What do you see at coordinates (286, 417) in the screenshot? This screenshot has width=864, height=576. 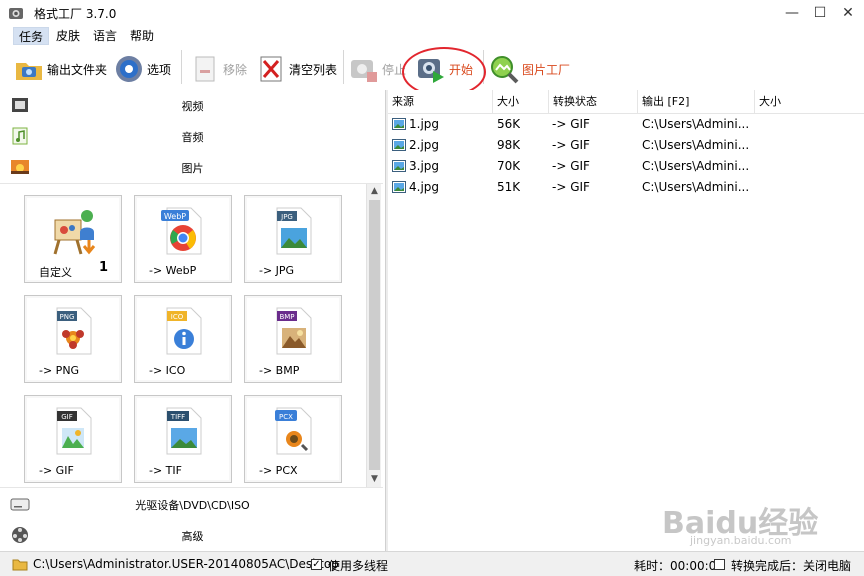 I see `svg-text: PCX` at bounding box center [286, 417].